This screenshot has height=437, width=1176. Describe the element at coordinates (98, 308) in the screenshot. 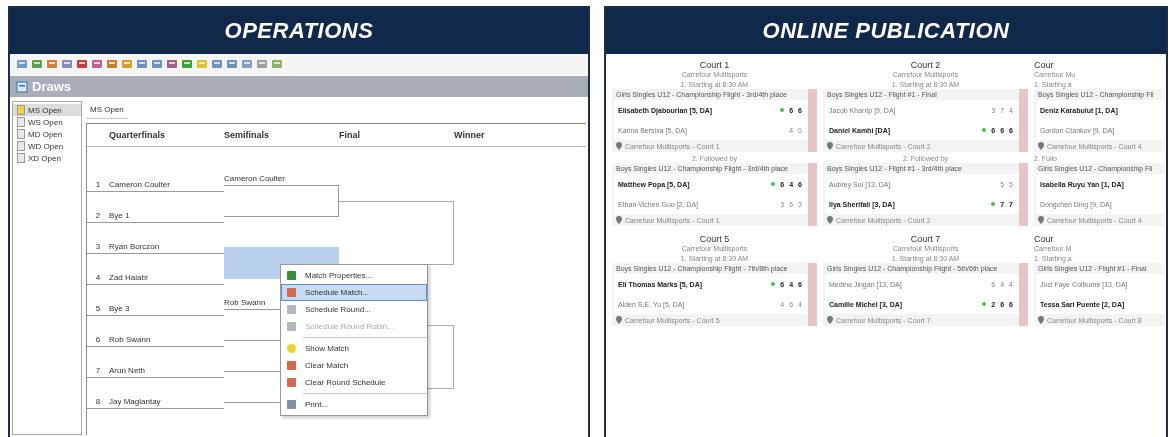

I see `seed-number: 5` at that location.